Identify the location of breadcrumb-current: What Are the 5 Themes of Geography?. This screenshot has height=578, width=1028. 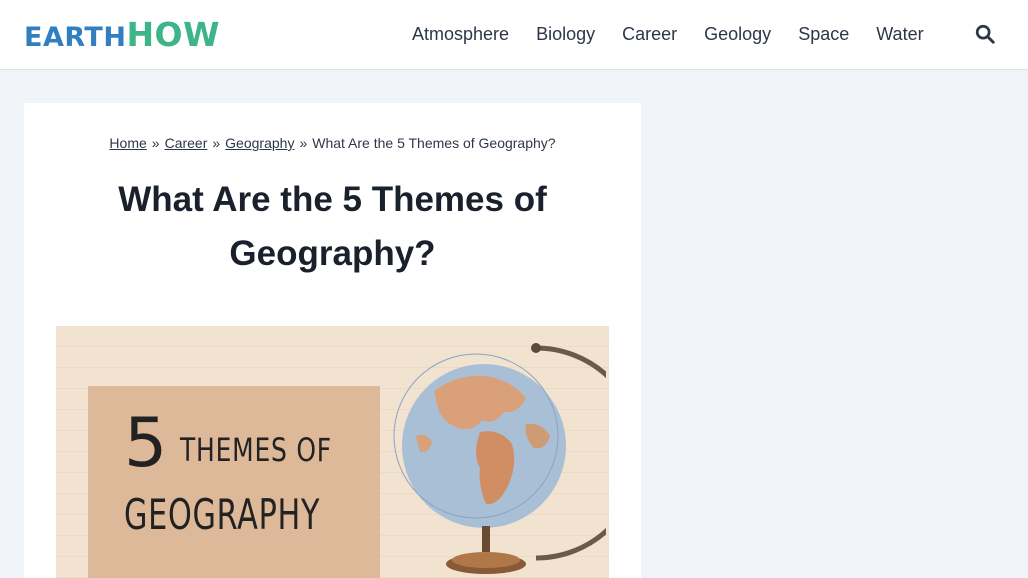
(434, 143).